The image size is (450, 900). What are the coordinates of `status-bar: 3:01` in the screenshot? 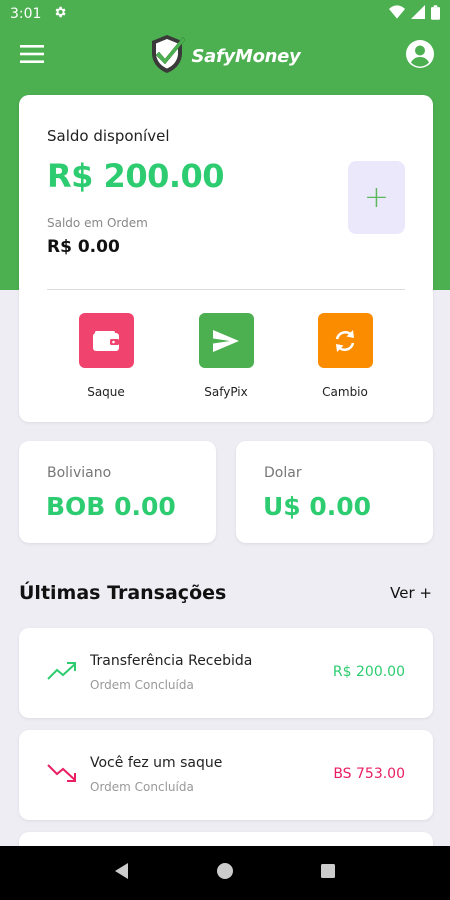 It's located at (225, 14).